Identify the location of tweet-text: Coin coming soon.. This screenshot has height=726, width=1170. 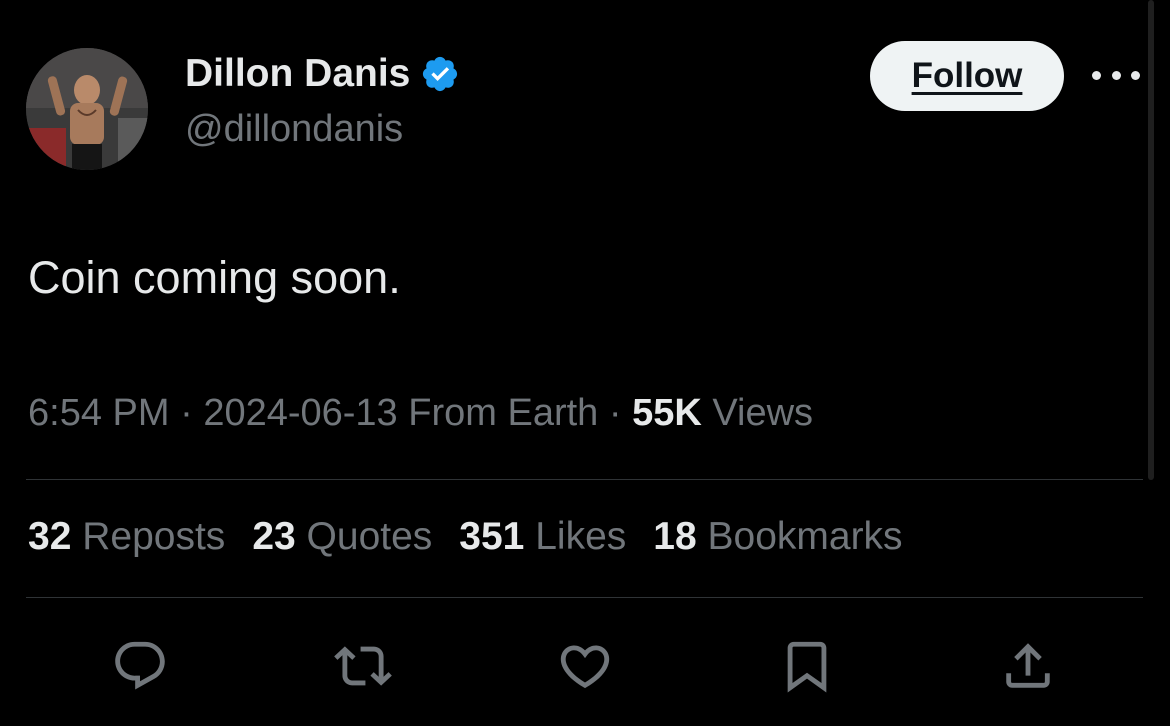
(214, 277).